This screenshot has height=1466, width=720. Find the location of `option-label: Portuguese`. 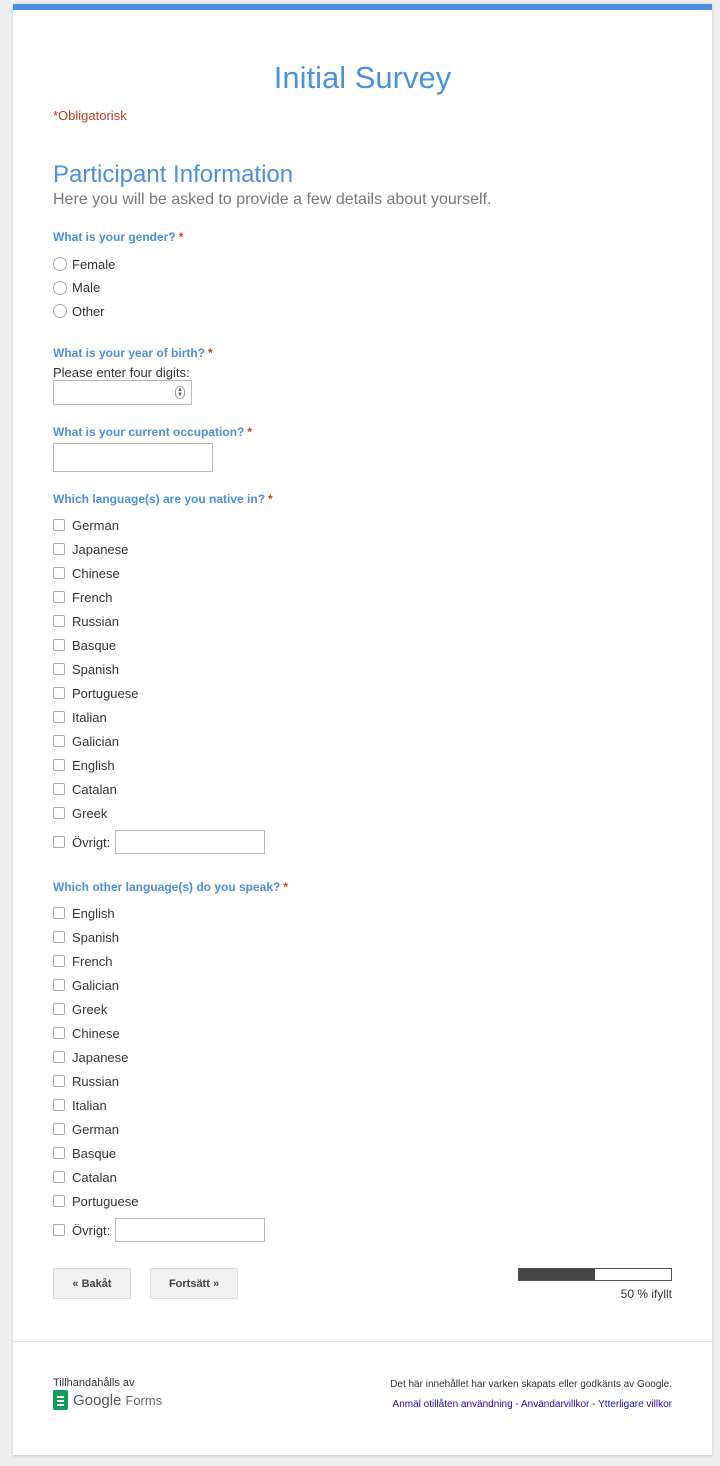

option-label: Portuguese is located at coordinates (105, 693).